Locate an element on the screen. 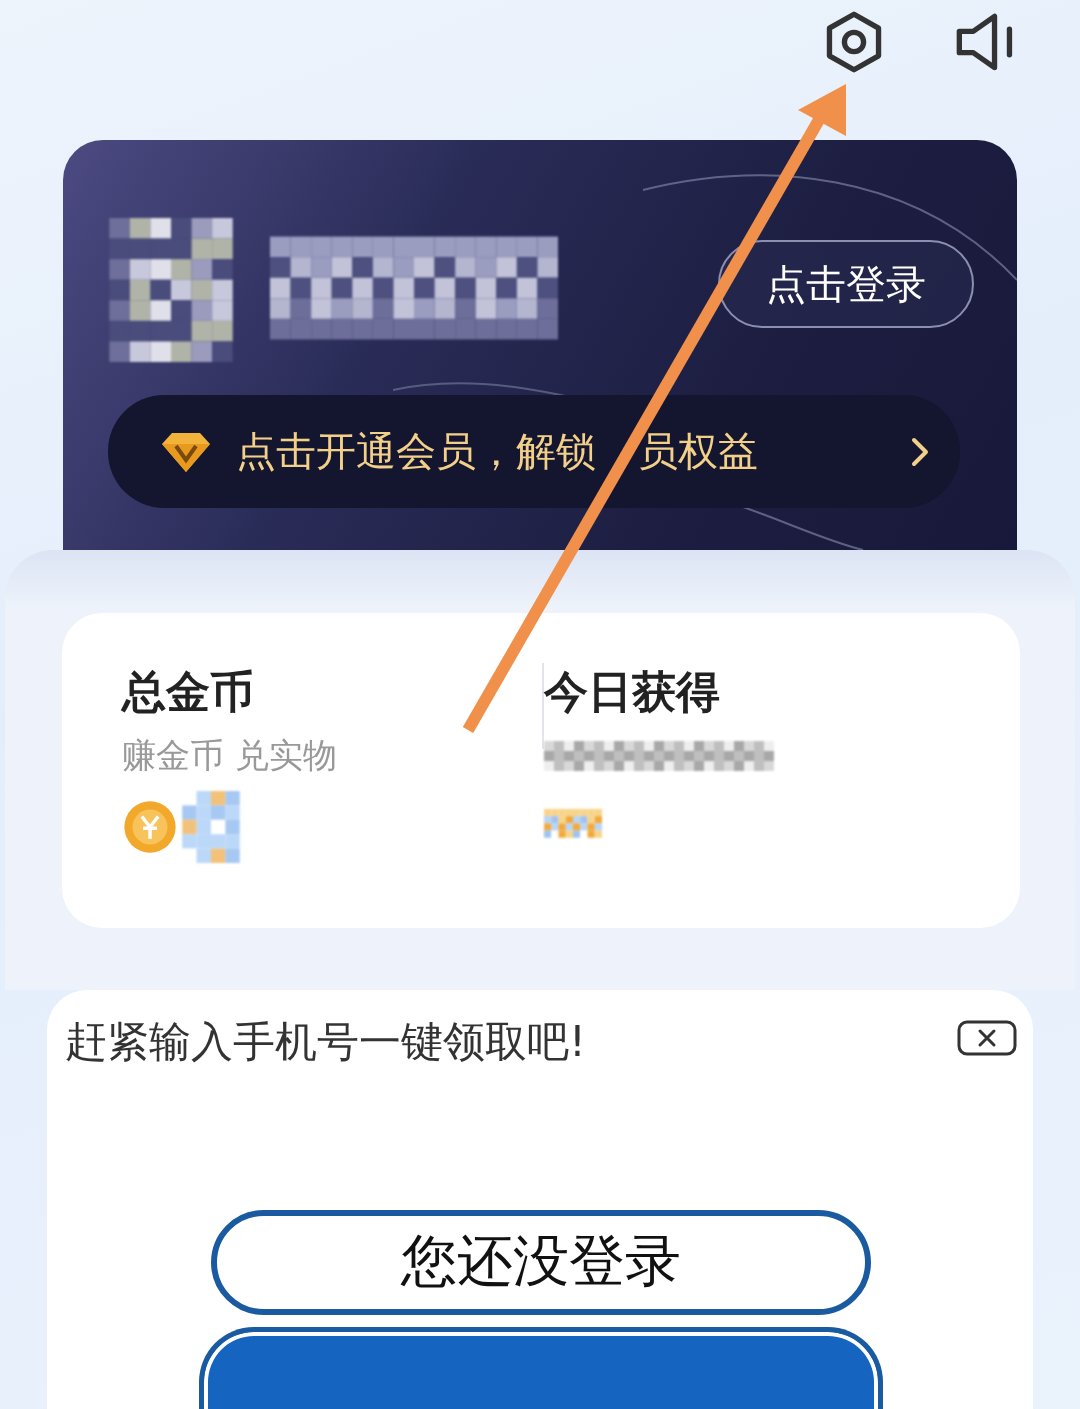 The image size is (1080, 1409). coin-title: 总金币 is located at coordinates (188, 692).